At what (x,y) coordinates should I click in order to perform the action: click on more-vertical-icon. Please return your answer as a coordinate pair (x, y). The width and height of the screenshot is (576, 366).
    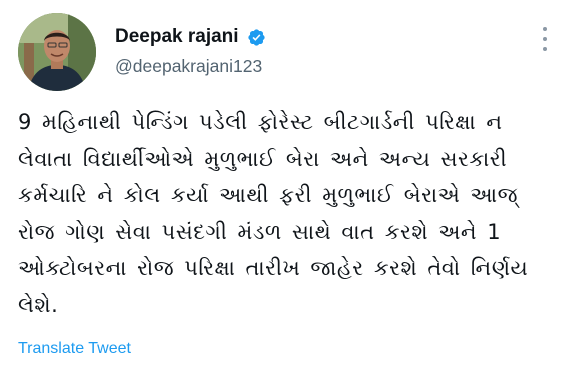
    Looking at the image, I should click on (545, 39).